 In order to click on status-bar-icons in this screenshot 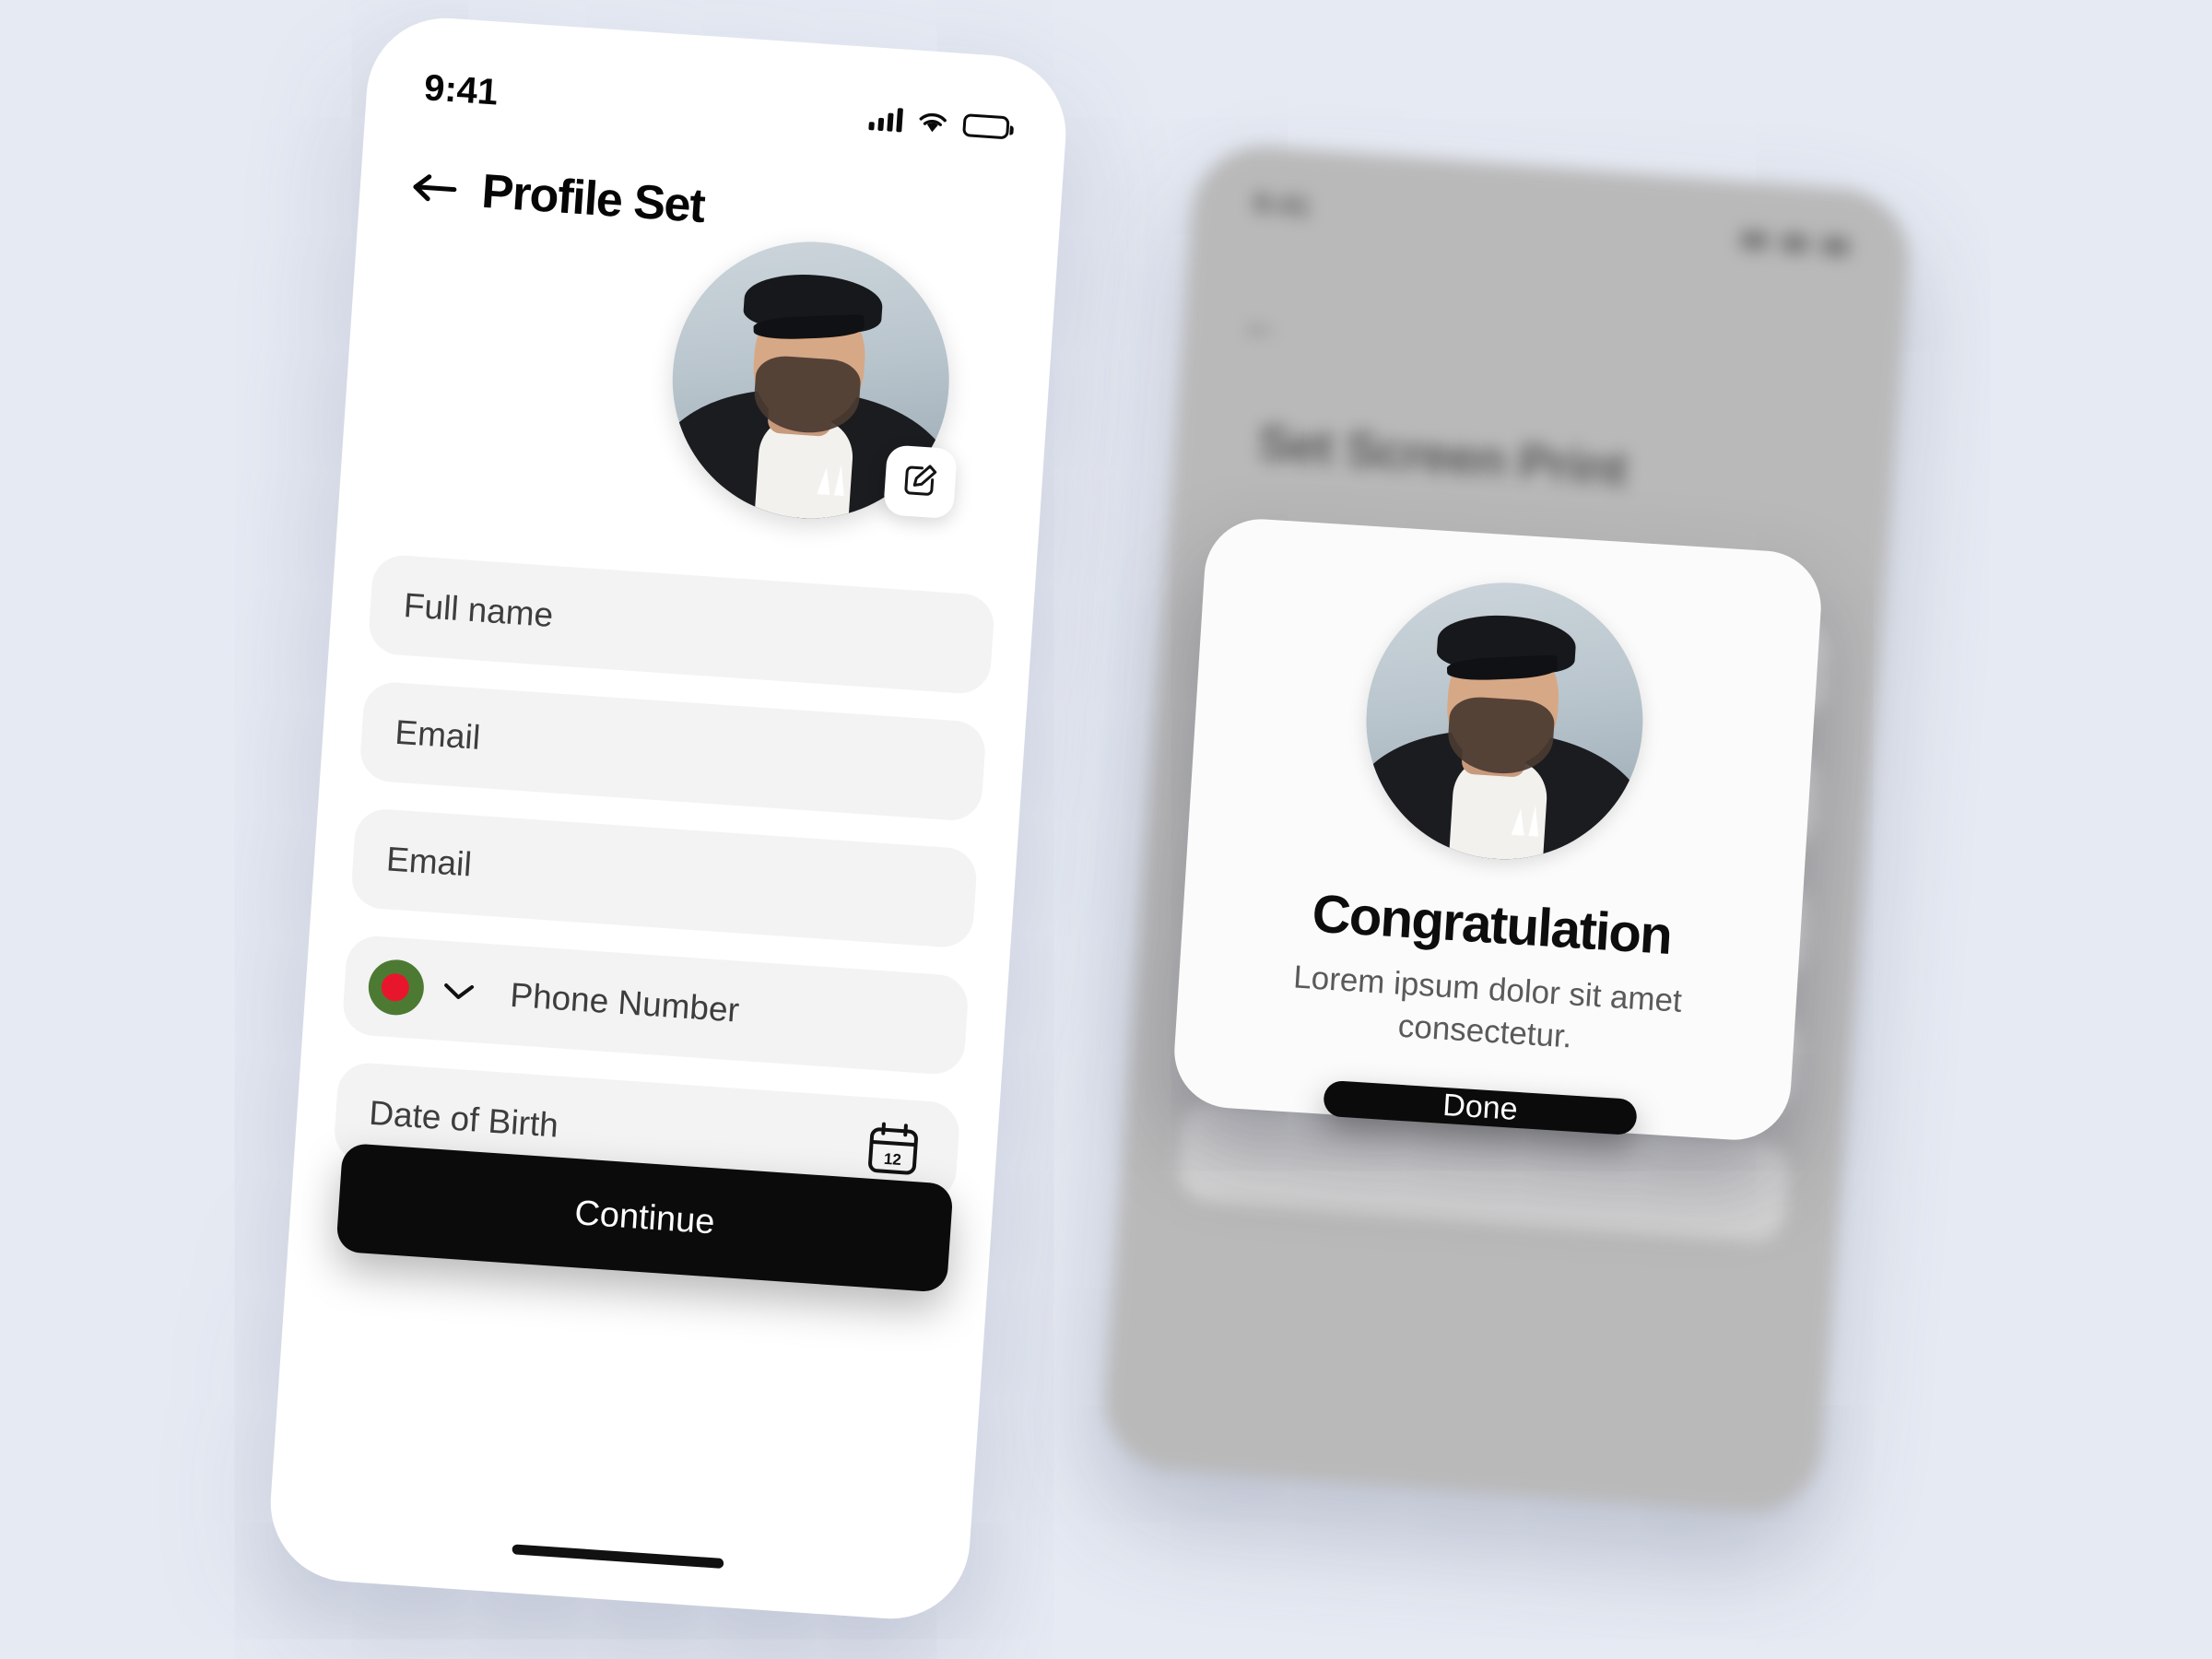, I will do `click(939, 122)`.